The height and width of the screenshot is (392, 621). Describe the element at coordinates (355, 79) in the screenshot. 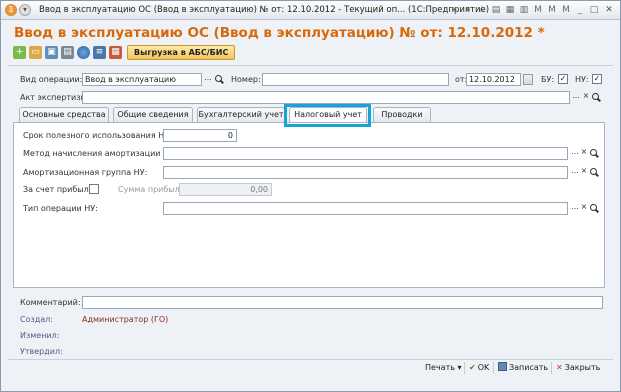

I see `number-field` at that location.